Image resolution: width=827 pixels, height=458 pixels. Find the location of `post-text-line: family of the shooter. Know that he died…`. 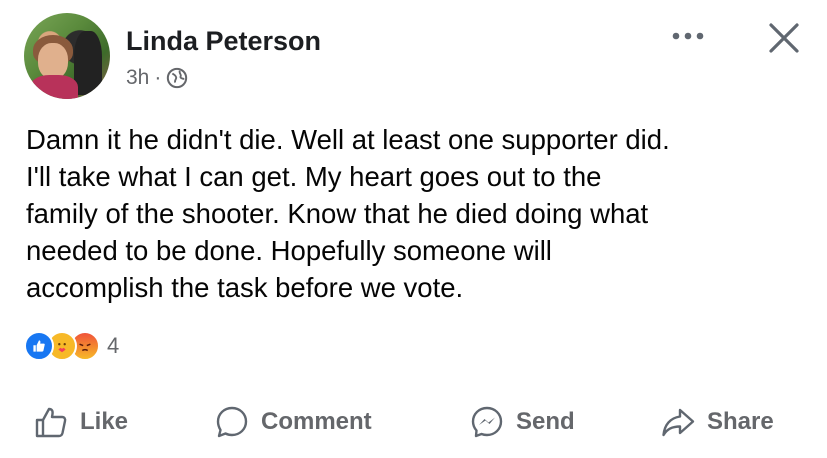

post-text-line: family of the shooter. Know that he died… is located at coordinates (337, 213).